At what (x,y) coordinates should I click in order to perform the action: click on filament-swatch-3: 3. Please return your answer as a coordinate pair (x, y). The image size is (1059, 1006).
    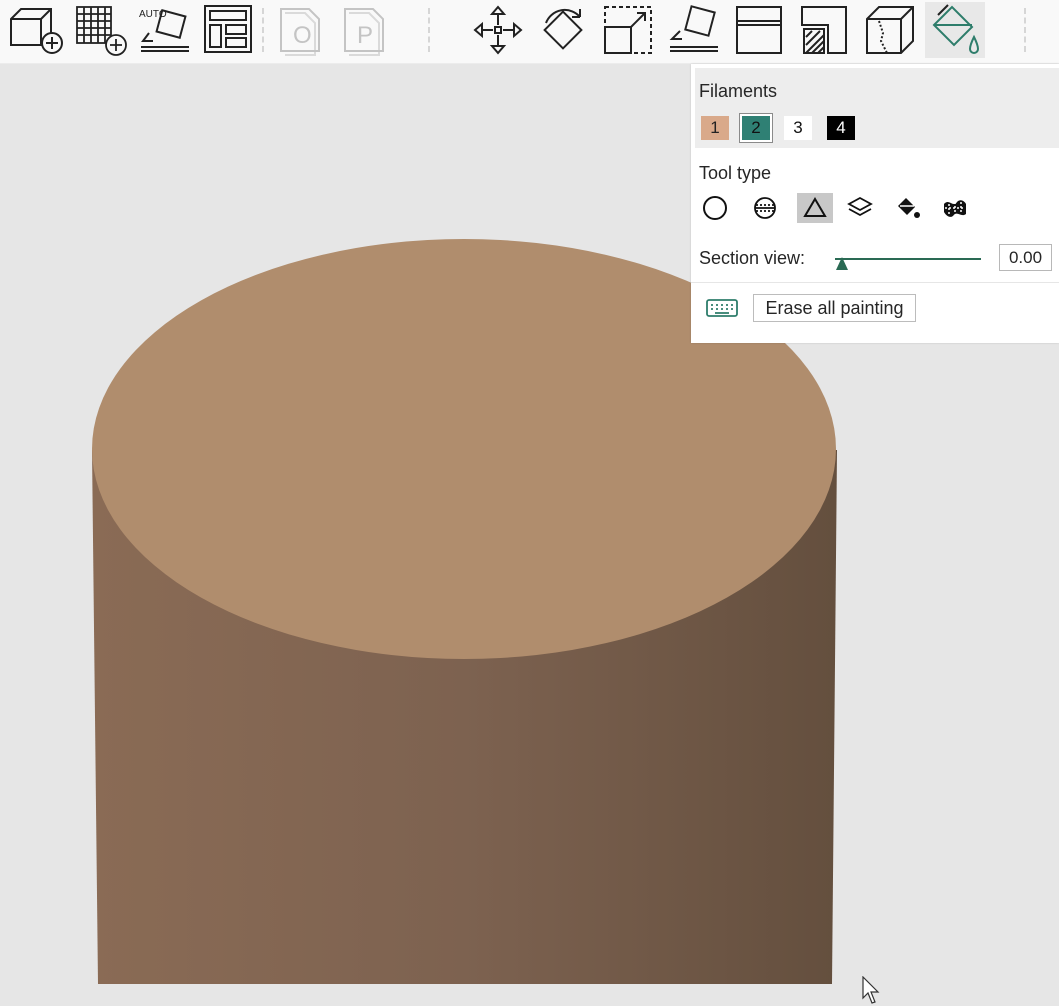
    Looking at the image, I should click on (798, 128).